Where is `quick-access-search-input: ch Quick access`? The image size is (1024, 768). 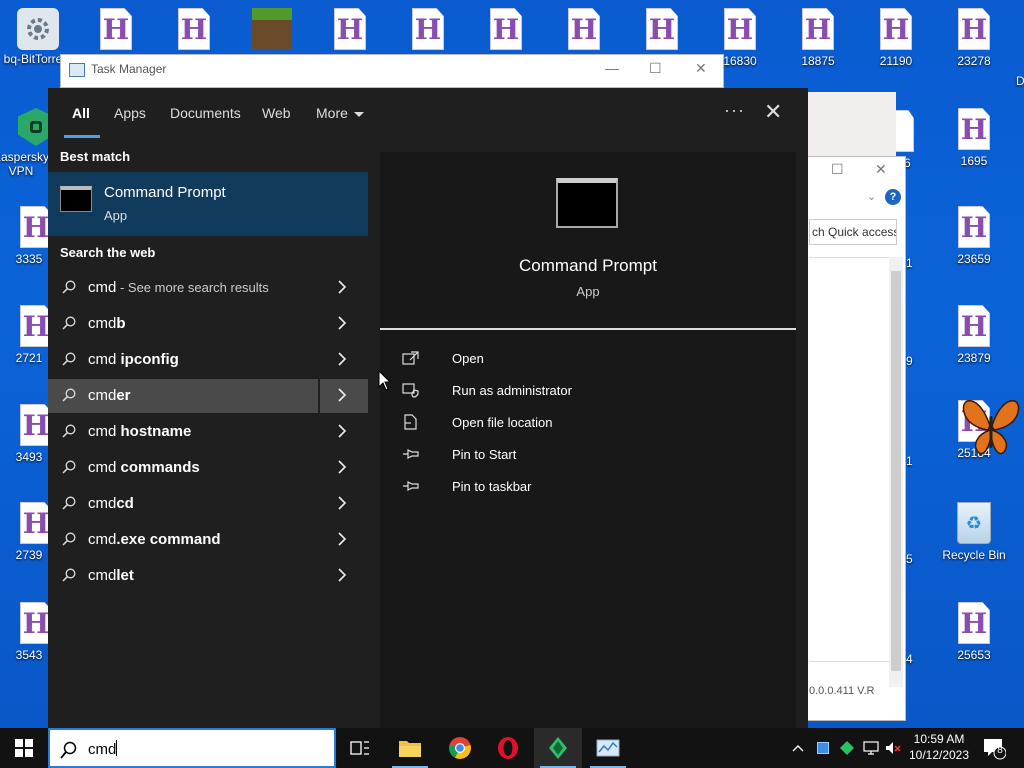 quick-access-search-input: ch Quick access is located at coordinates (853, 232).